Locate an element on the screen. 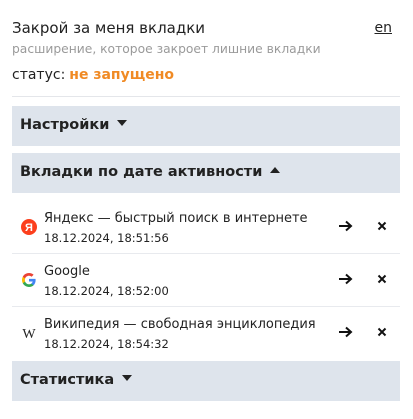  status-value: не запущено is located at coordinates (121, 75).